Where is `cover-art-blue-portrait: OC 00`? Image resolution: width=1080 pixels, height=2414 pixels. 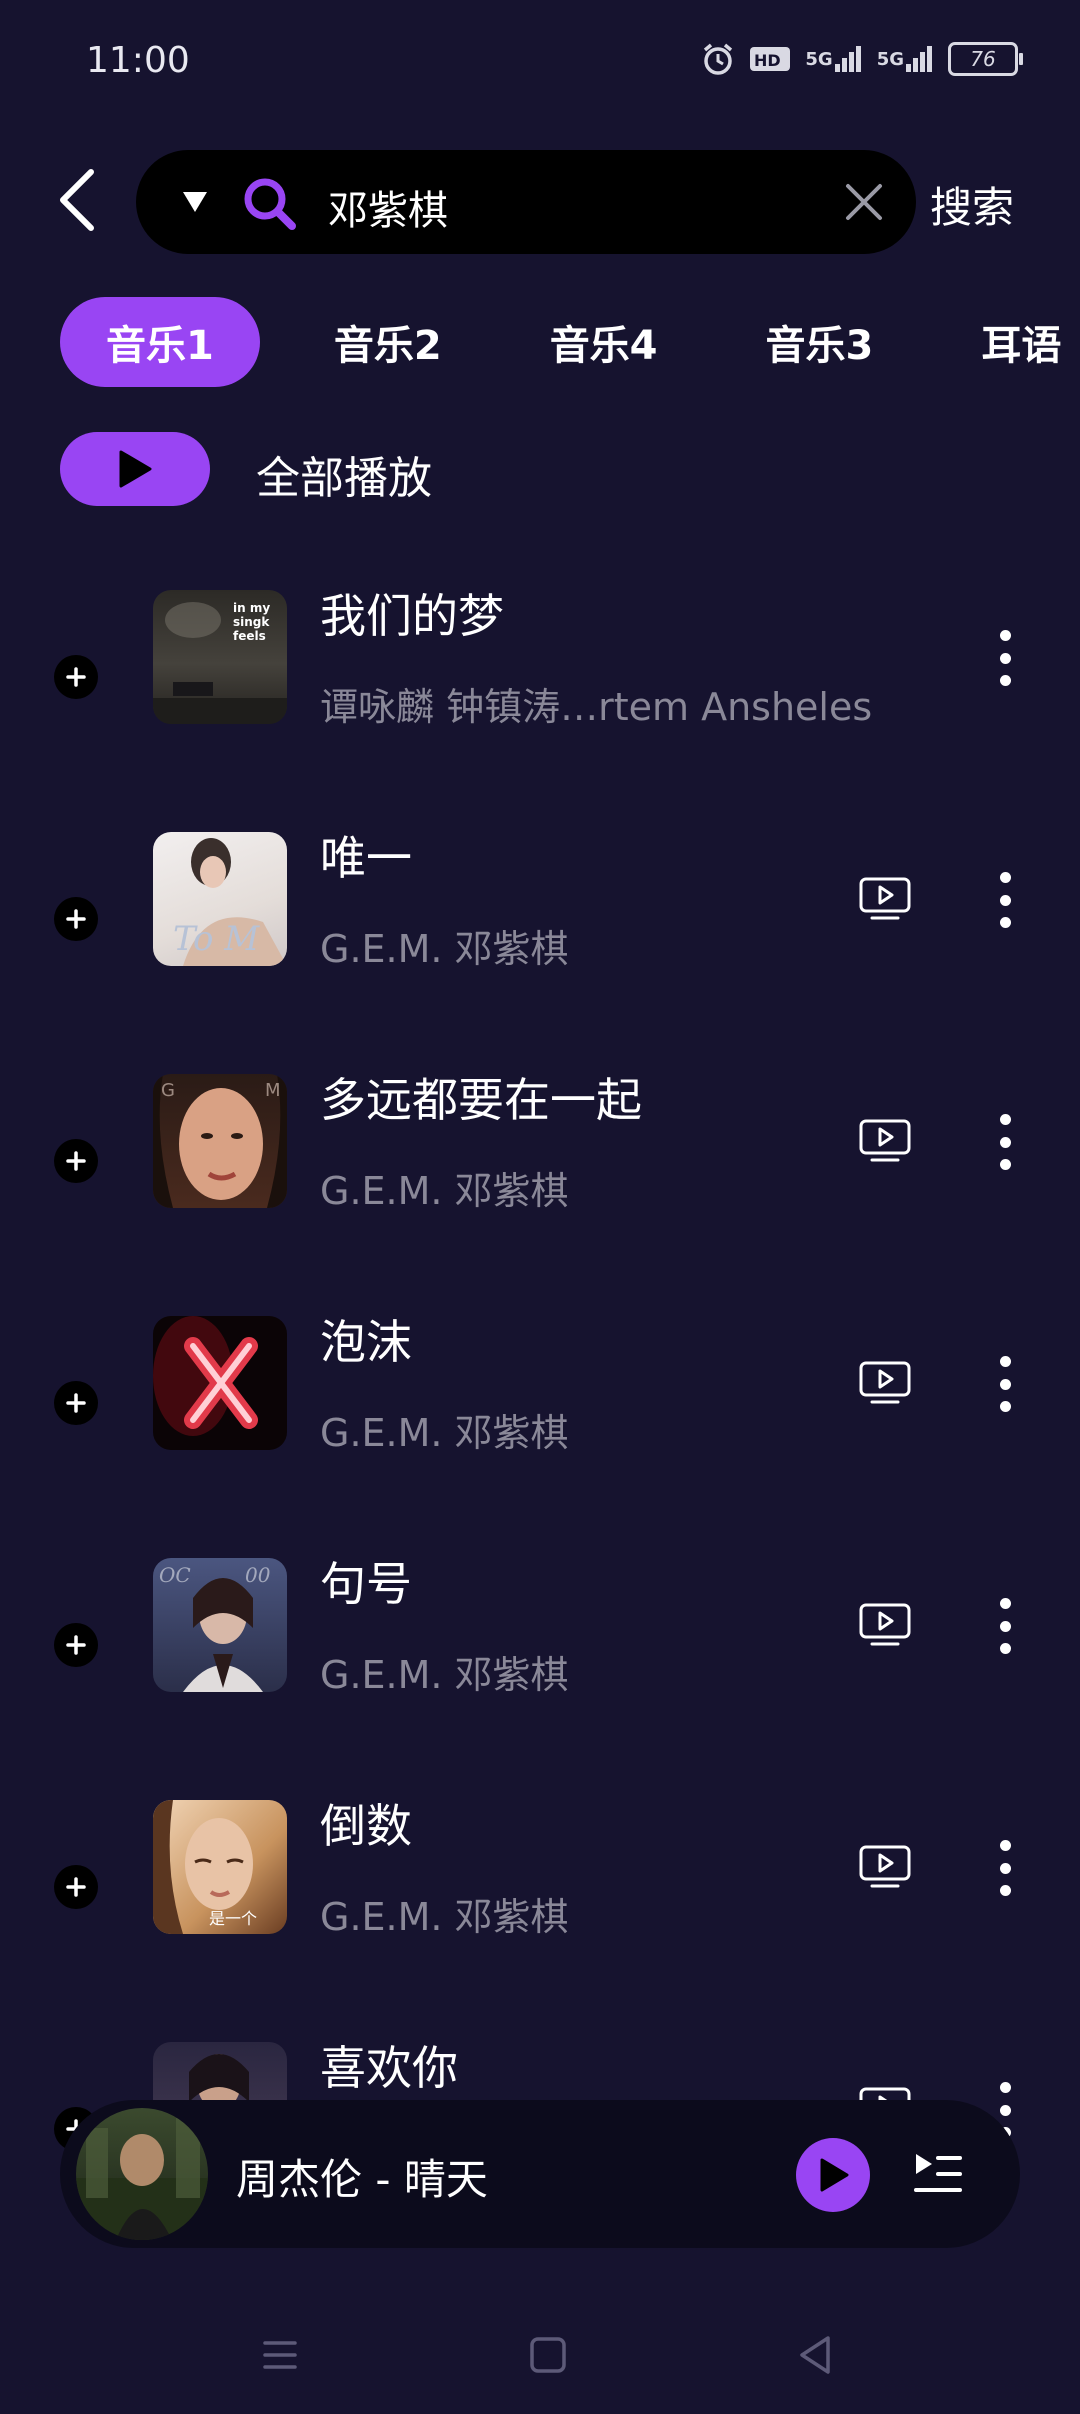
cover-art-blue-portrait: OC 00 is located at coordinates (215, 1627).